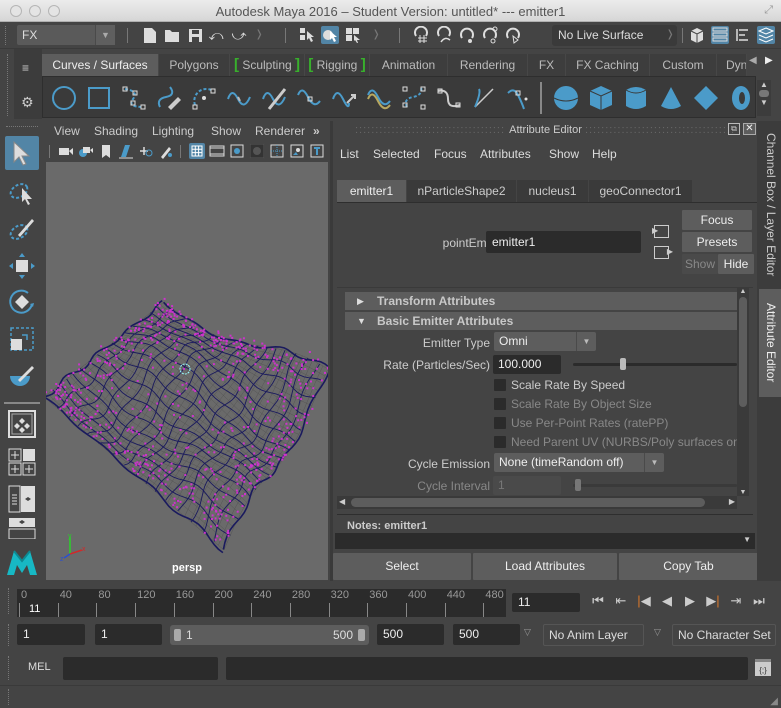 Image resolution: width=781 pixels, height=708 pixels. What do you see at coordinates (134, 98) in the screenshot?
I see `cv-curve-tool-icon` at bounding box center [134, 98].